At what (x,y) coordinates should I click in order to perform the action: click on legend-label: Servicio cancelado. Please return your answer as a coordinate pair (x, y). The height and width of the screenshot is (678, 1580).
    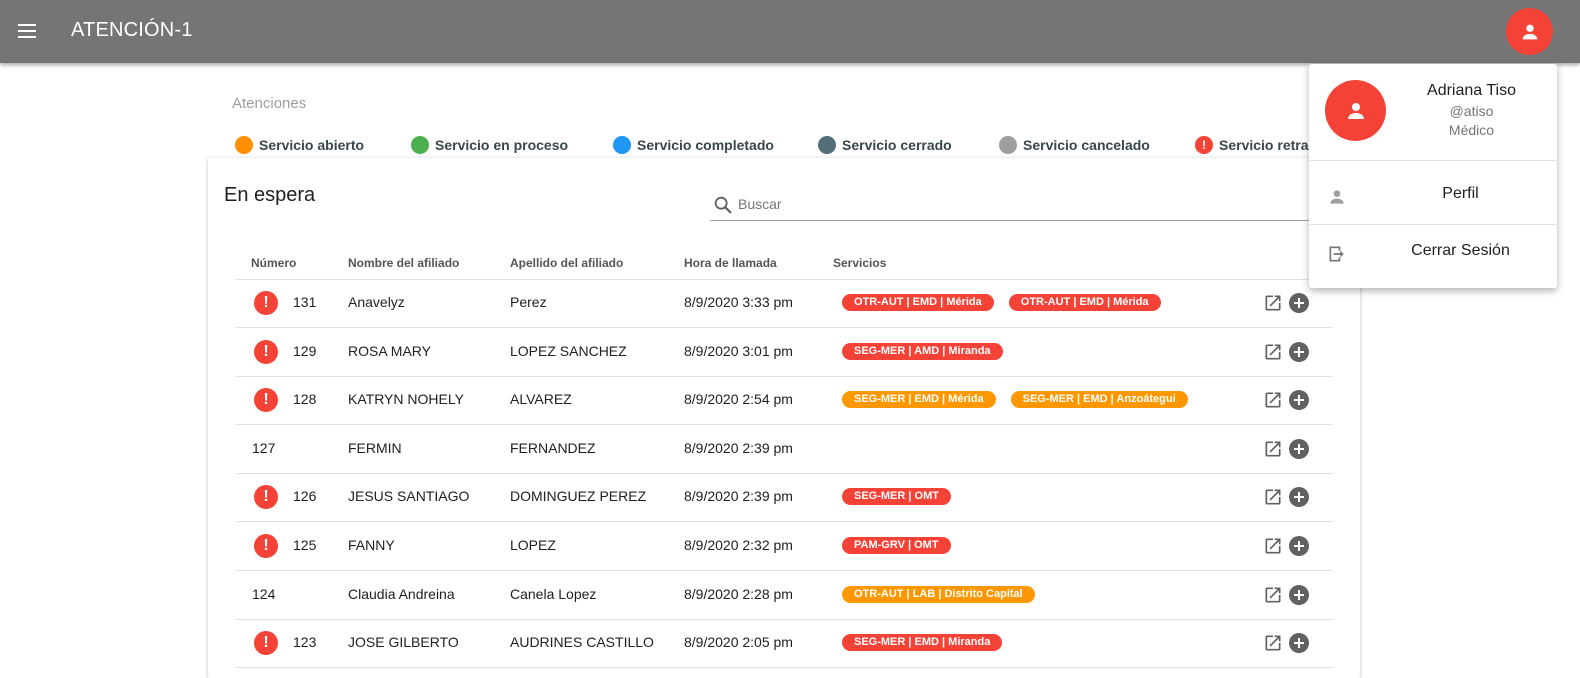
    Looking at the image, I should click on (1086, 145).